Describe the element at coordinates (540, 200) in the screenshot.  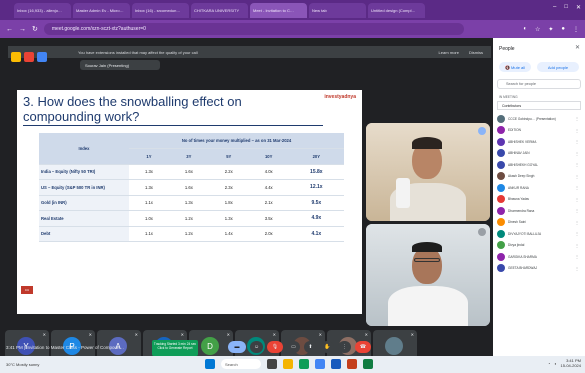
I see `list-item: Bhawna Yadav ⋮` at that location.